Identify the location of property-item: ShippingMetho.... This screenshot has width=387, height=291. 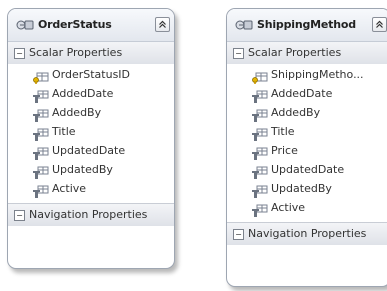
(307, 75).